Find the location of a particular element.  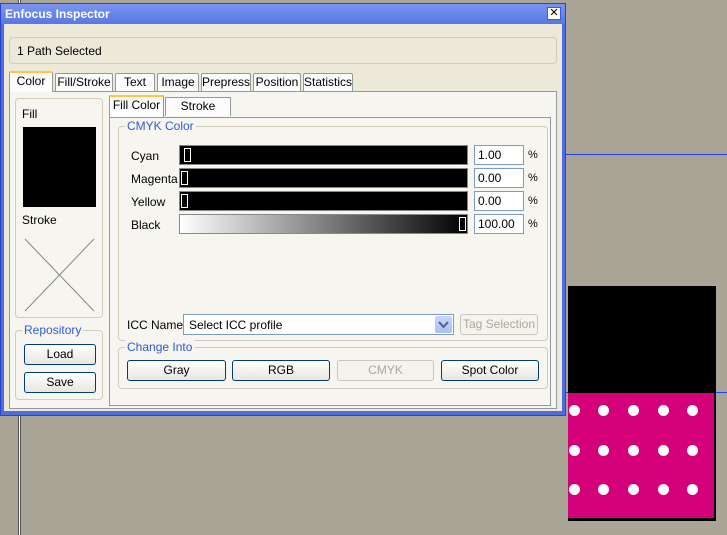

tab-position: Position is located at coordinates (277, 82).